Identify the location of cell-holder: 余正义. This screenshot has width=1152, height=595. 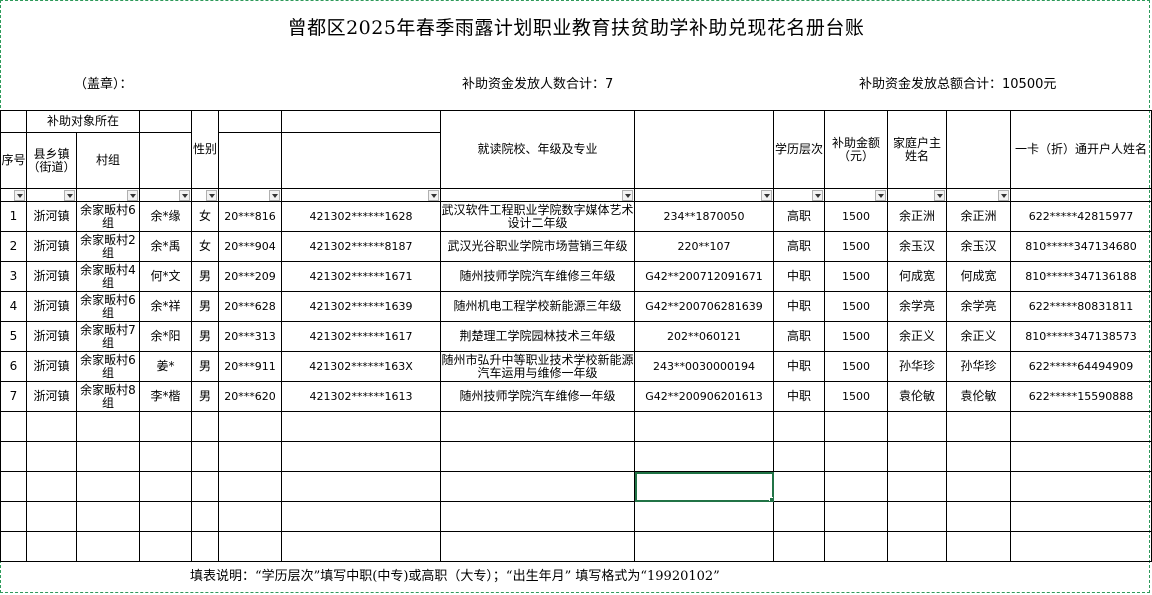
(978, 336).